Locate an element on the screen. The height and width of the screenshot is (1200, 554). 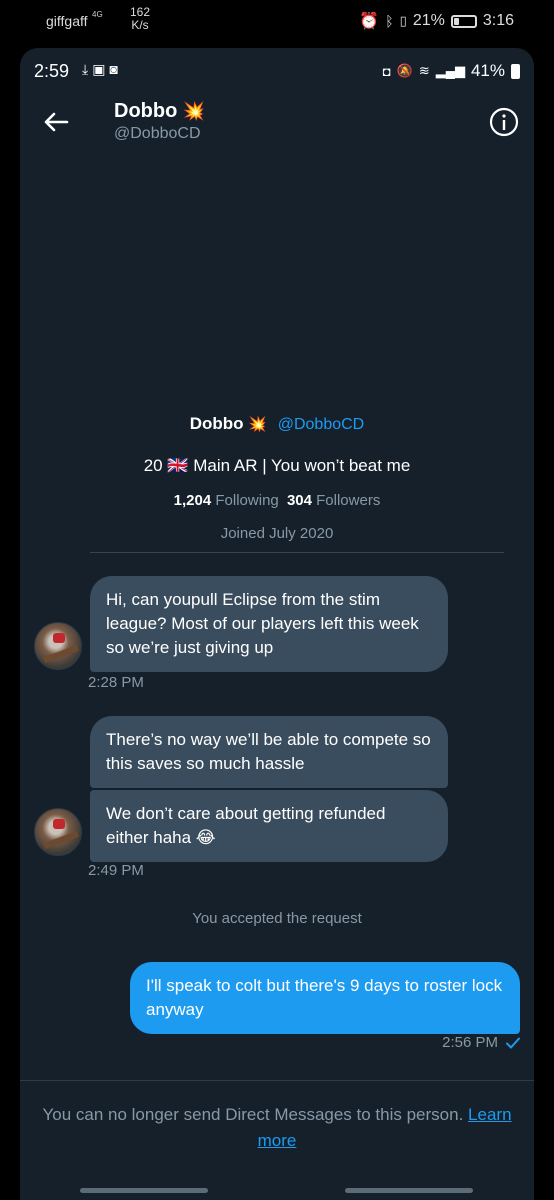
device-status-right: ⏰ ᛒ ▯ 21% 3:16 is located at coordinates (436, 21).